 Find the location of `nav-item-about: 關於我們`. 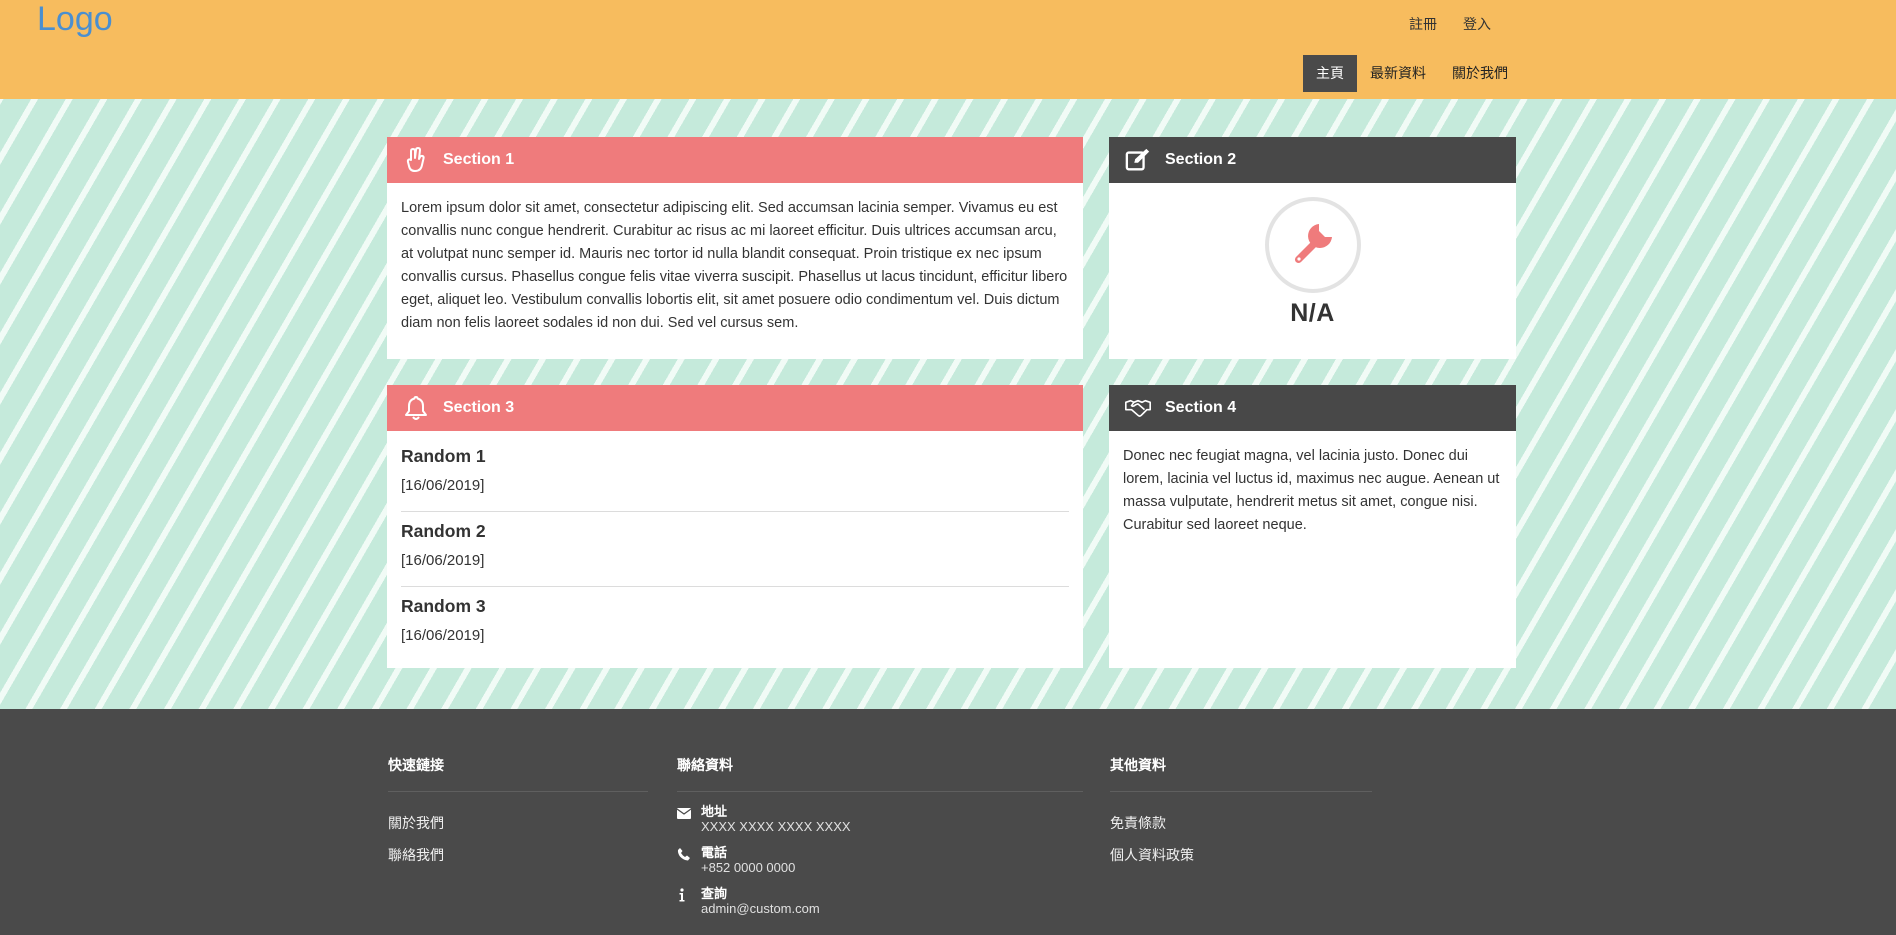

nav-item-about: 關於我們 is located at coordinates (1480, 73).